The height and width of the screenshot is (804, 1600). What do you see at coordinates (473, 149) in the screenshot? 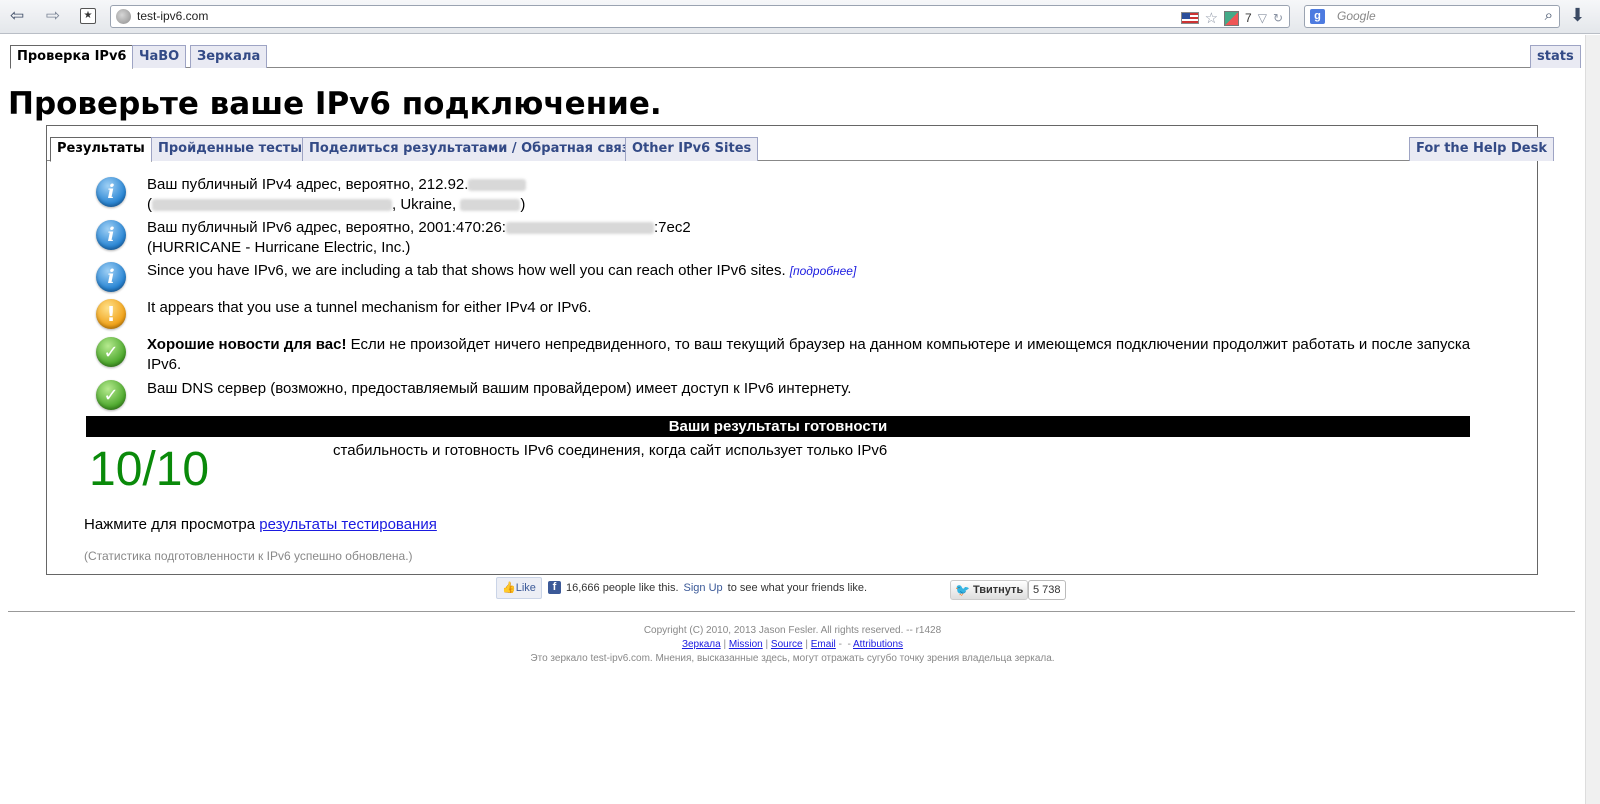
I see `tab-share-feedback: Поделиться результатами / Обратная связь` at bounding box center [473, 149].